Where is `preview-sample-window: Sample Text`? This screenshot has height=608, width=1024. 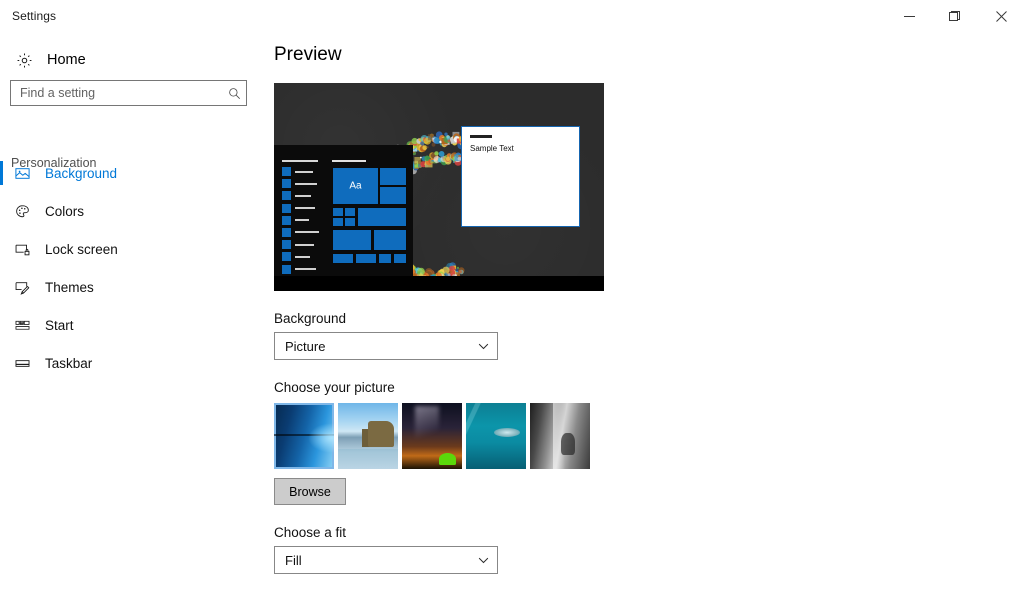
preview-sample-window: Sample Text is located at coordinates (520, 176).